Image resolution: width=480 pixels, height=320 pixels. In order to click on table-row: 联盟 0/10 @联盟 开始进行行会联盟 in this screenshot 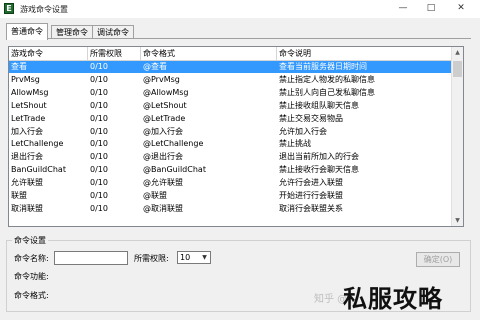, I will do `click(230, 196)`.